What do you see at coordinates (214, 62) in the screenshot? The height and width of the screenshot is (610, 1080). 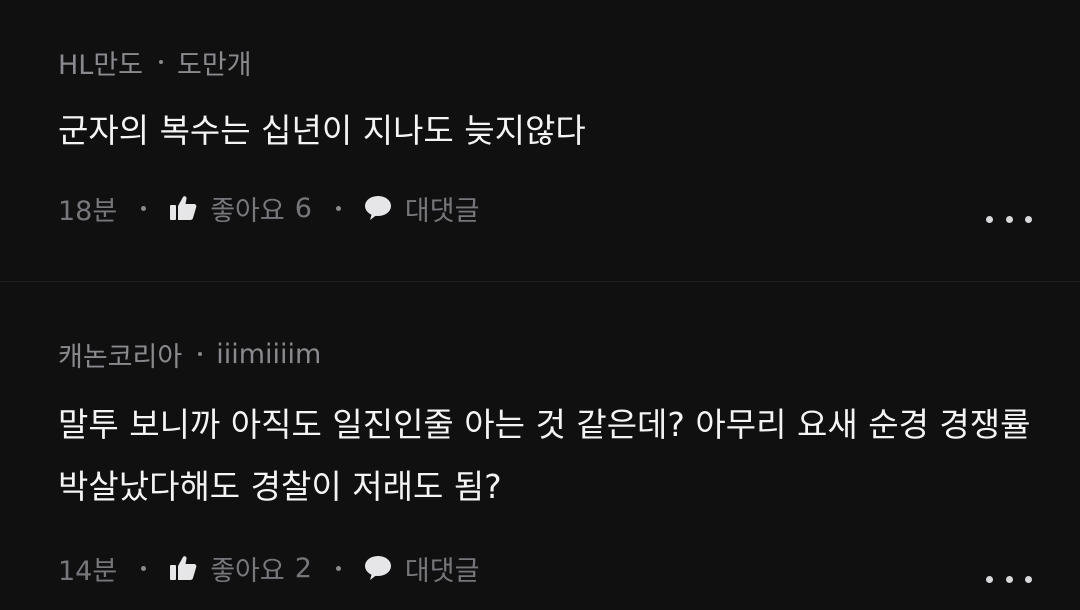 I see `author-handle: 도만개` at bounding box center [214, 62].